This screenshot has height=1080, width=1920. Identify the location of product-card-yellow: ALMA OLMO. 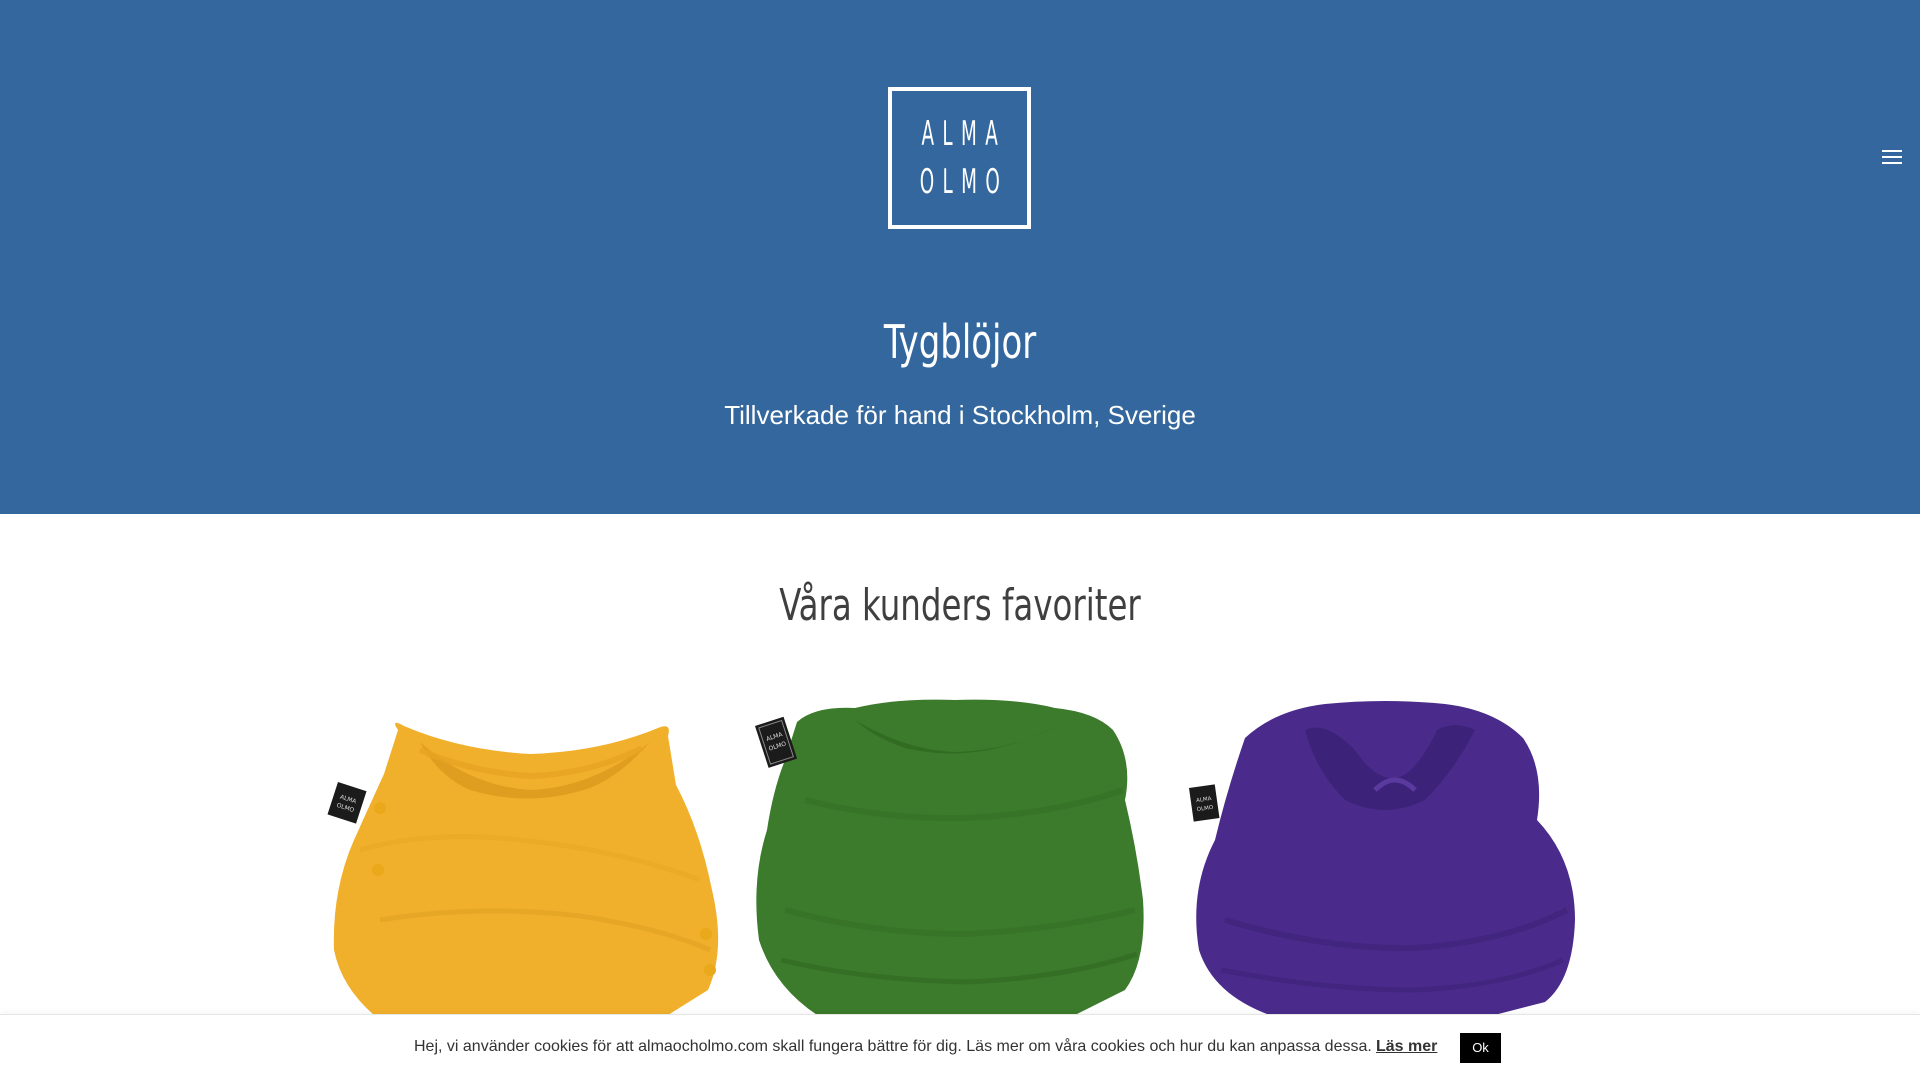
(530, 852).